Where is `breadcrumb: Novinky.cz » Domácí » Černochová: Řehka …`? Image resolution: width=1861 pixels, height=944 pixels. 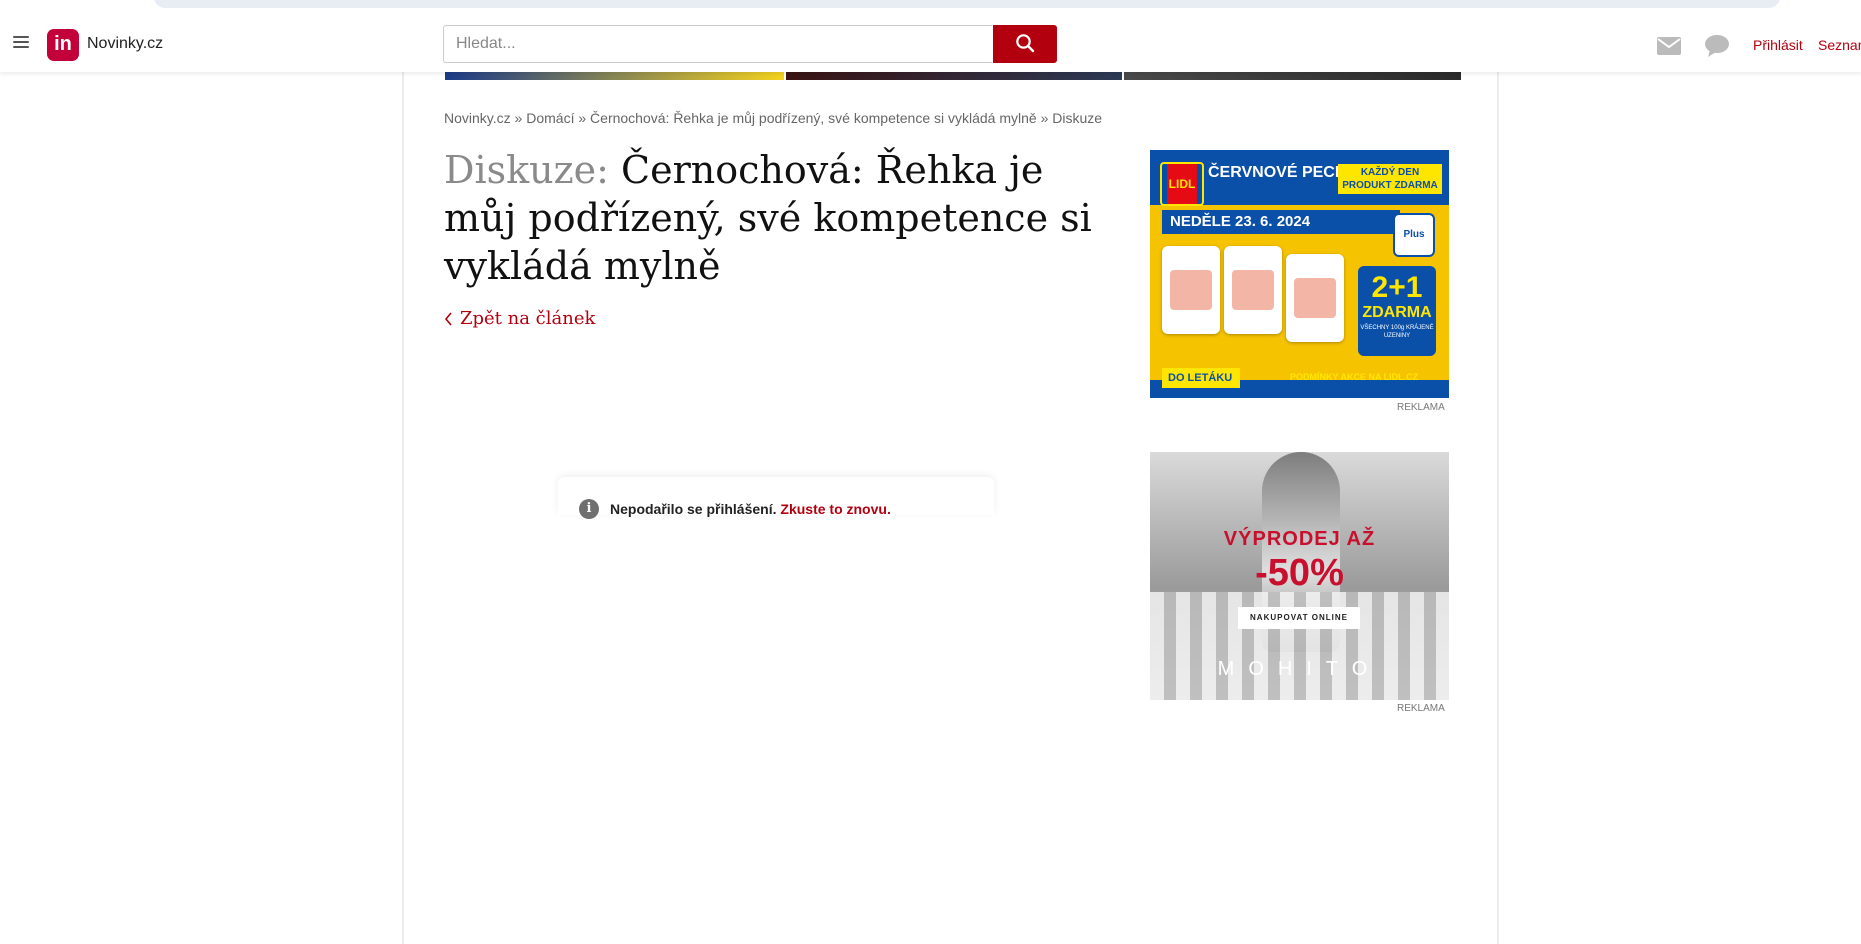 breadcrumb: Novinky.cz » Domácí » Černochová: Řehka … is located at coordinates (773, 118).